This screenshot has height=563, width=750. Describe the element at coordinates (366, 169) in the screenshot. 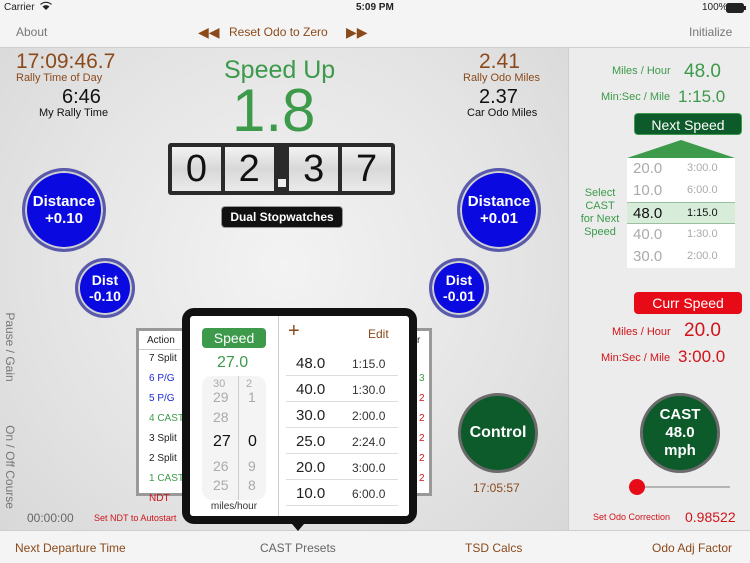

I see `odometer-digit: 7` at that location.